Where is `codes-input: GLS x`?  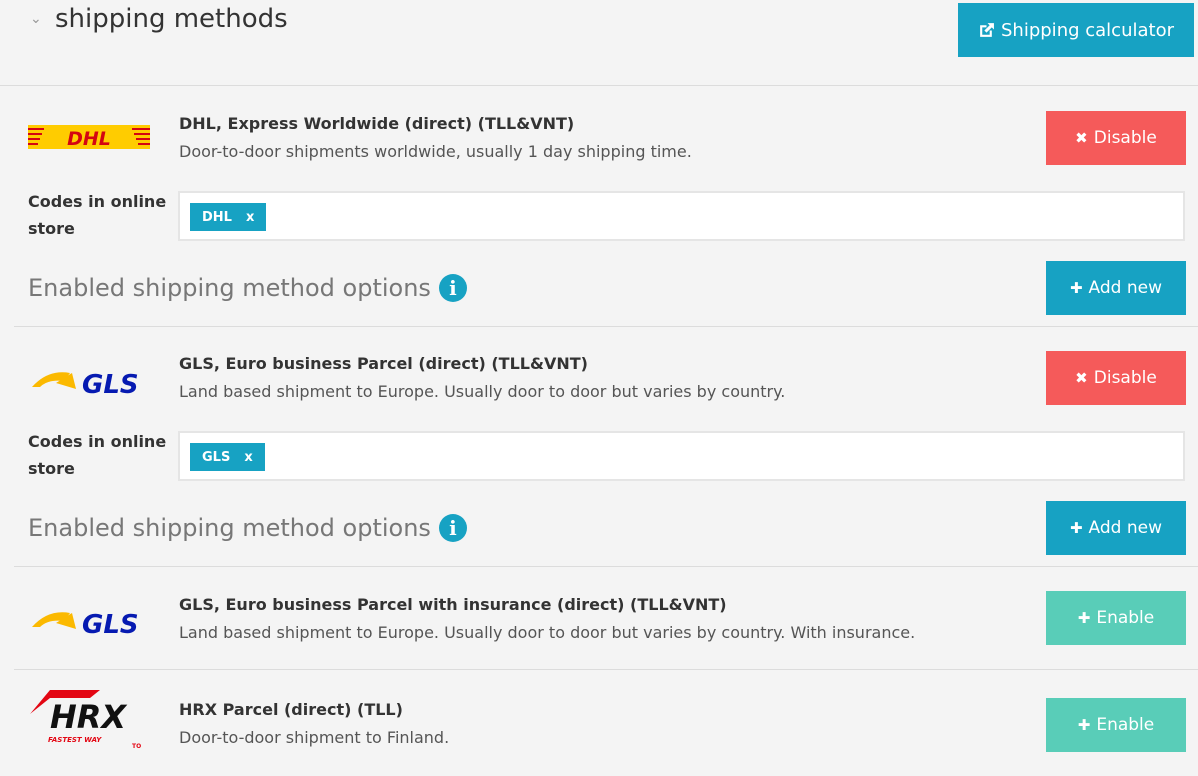 codes-input: GLS x is located at coordinates (681, 456).